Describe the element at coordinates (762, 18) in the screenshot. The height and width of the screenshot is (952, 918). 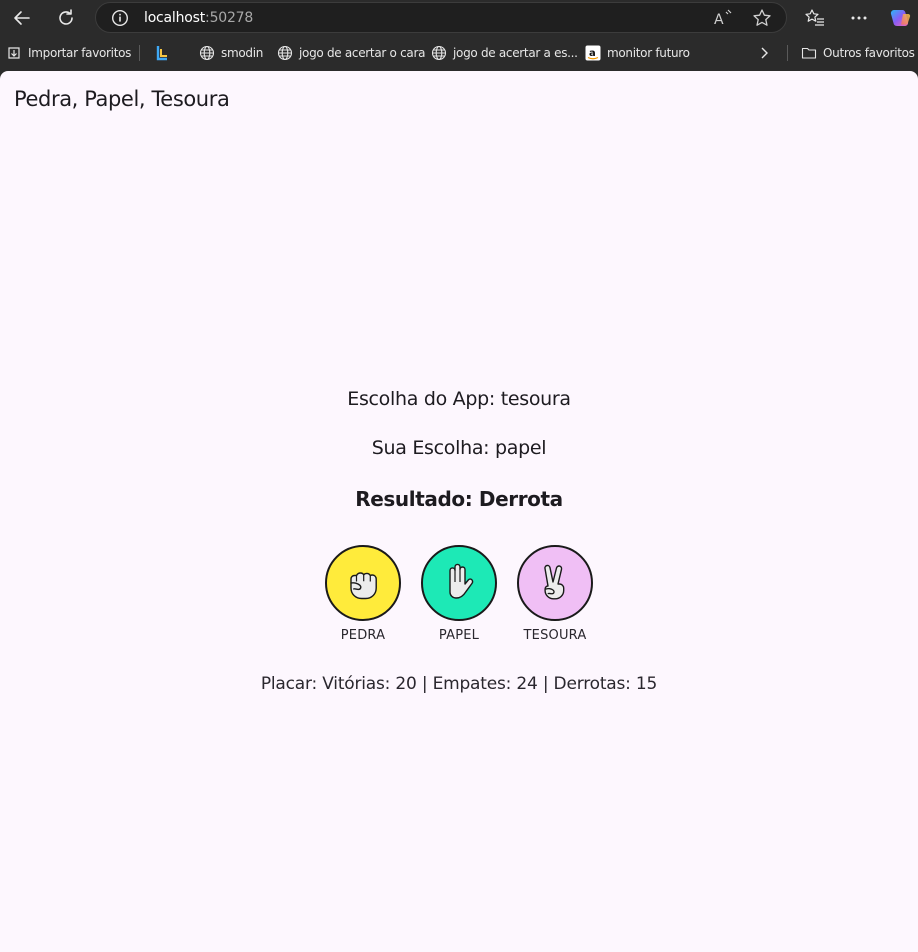
I see `favorite-star-icon` at that location.